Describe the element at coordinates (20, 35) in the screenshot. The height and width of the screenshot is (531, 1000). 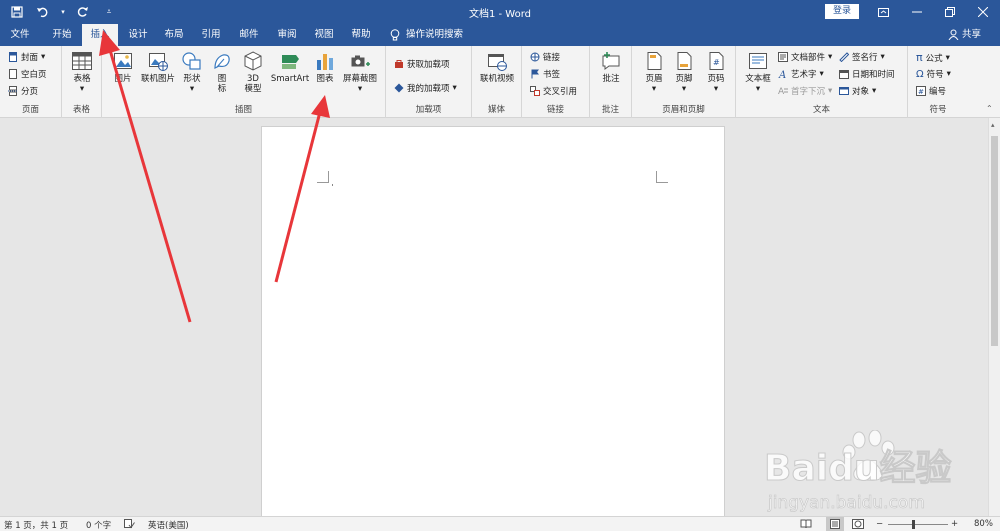
I see `tab-file: 文件` at that location.